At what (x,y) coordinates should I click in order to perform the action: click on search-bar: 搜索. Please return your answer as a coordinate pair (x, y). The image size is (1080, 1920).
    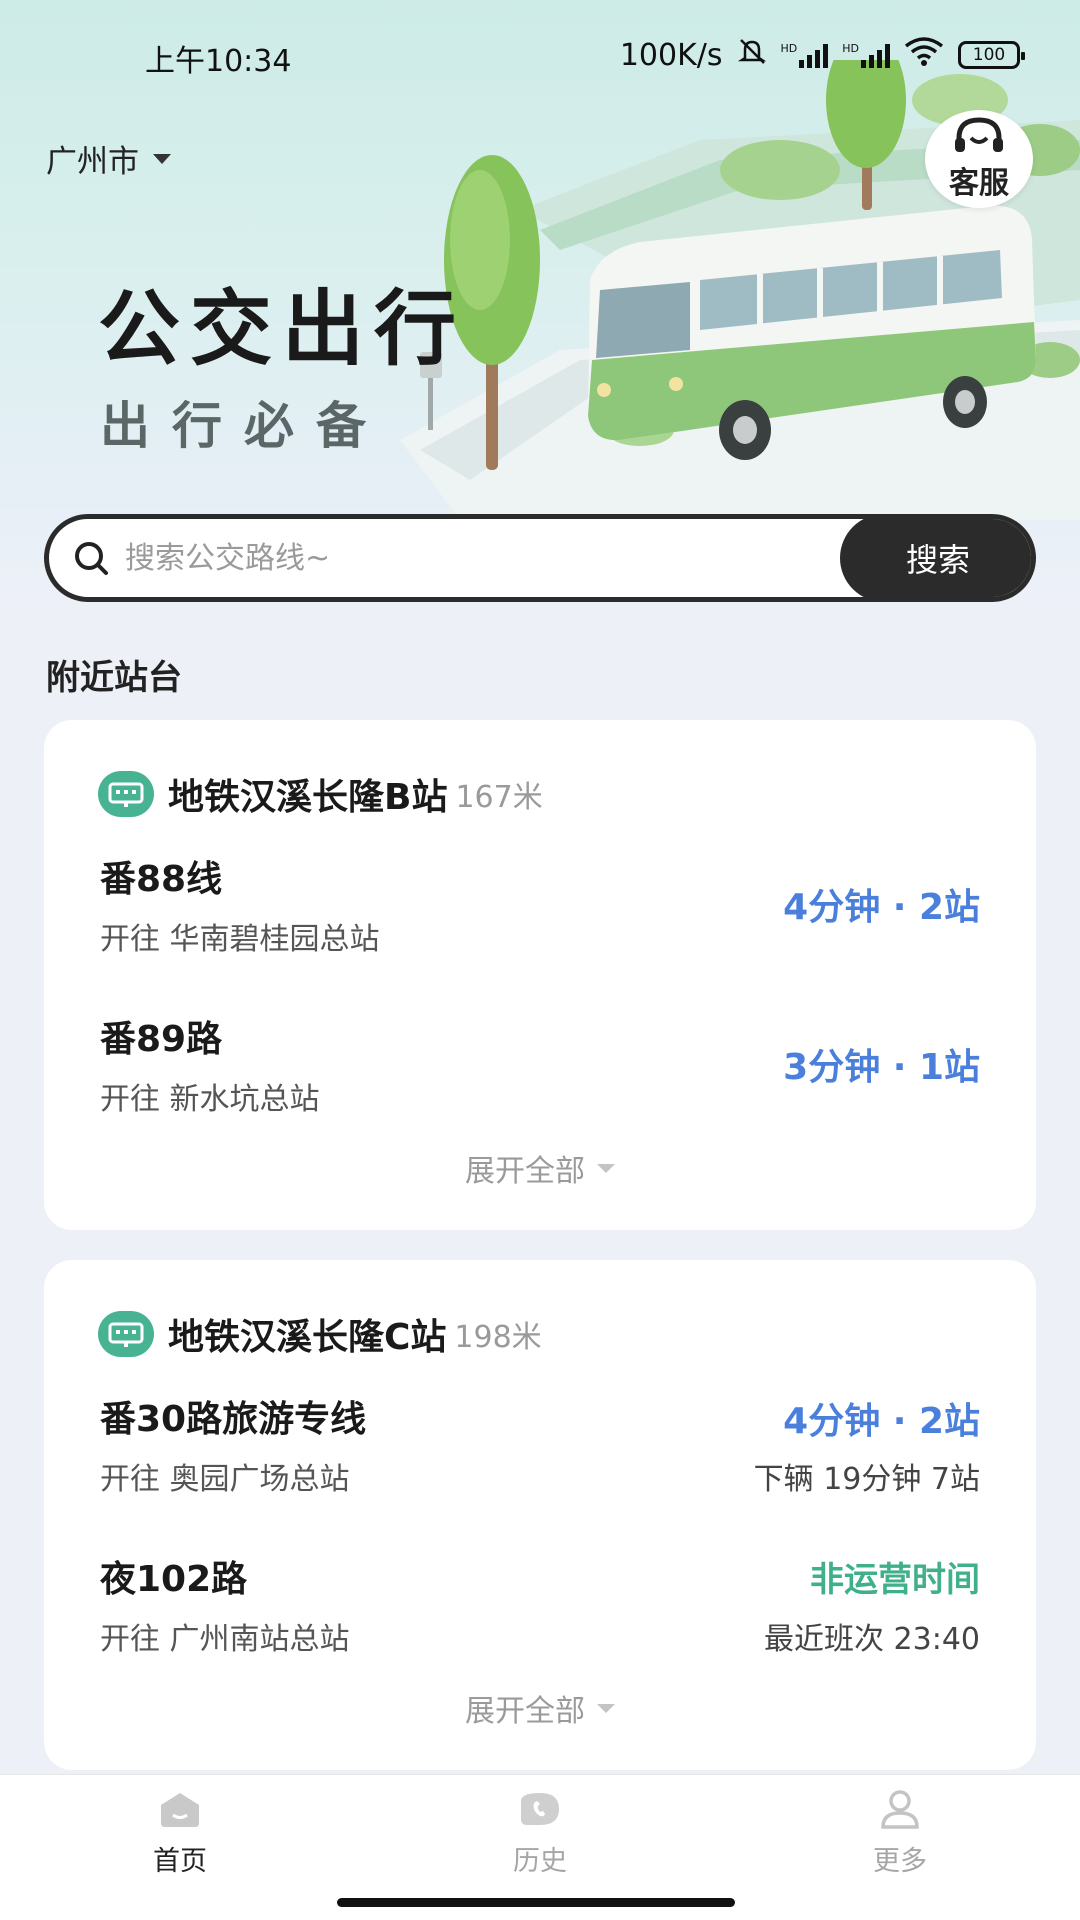
    Looking at the image, I should click on (540, 558).